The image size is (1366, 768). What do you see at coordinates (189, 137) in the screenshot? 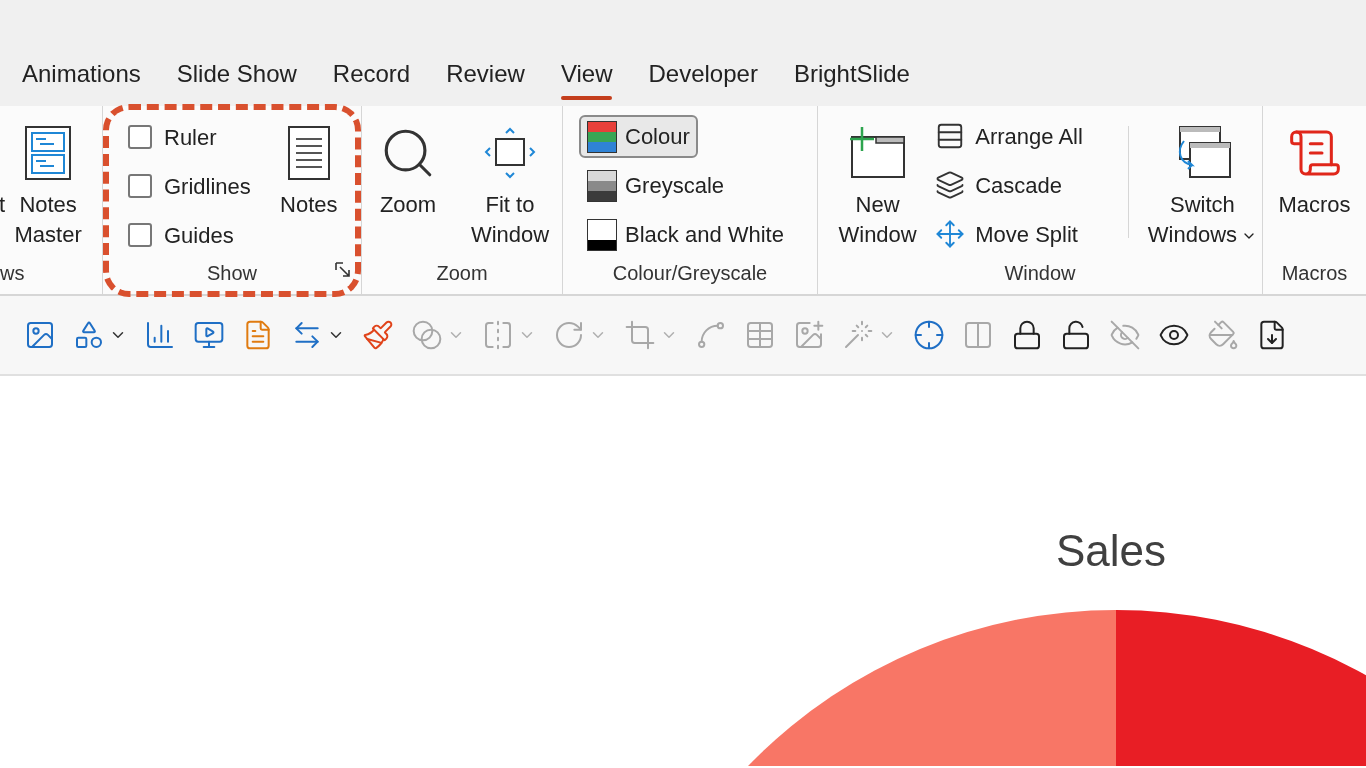
I see `checkbox: Ruler` at bounding box center [189, 137].